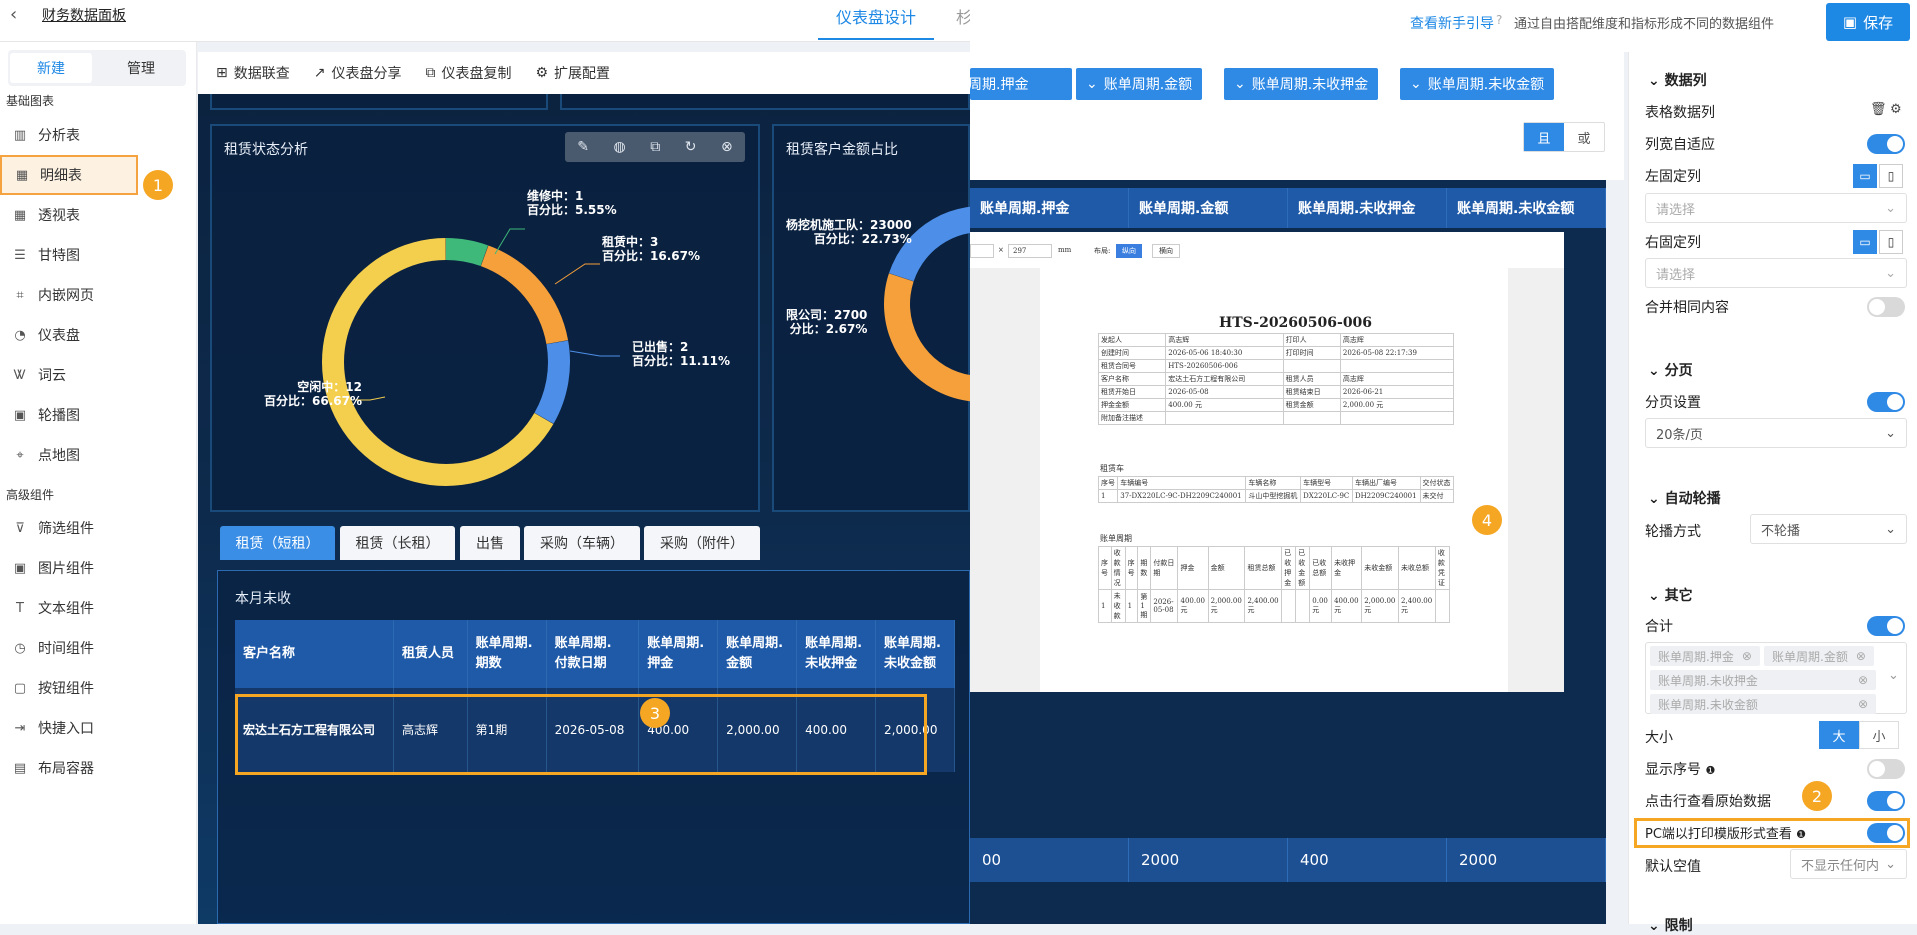 This screenshot has height=935, width=1917. What do you see at coordinates (1868, 22) in the screenshot?
I see `save-button: ▣ 保存` at bounding box center [1868, 22].